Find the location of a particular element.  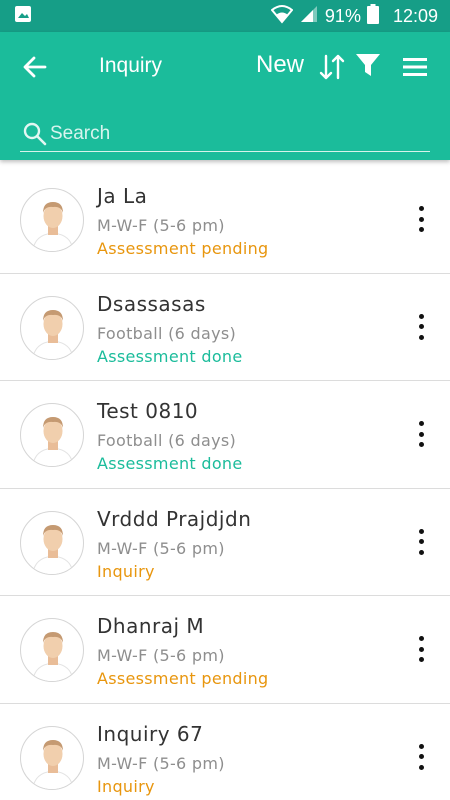

menu-icon is located at coordinates (415, 67).